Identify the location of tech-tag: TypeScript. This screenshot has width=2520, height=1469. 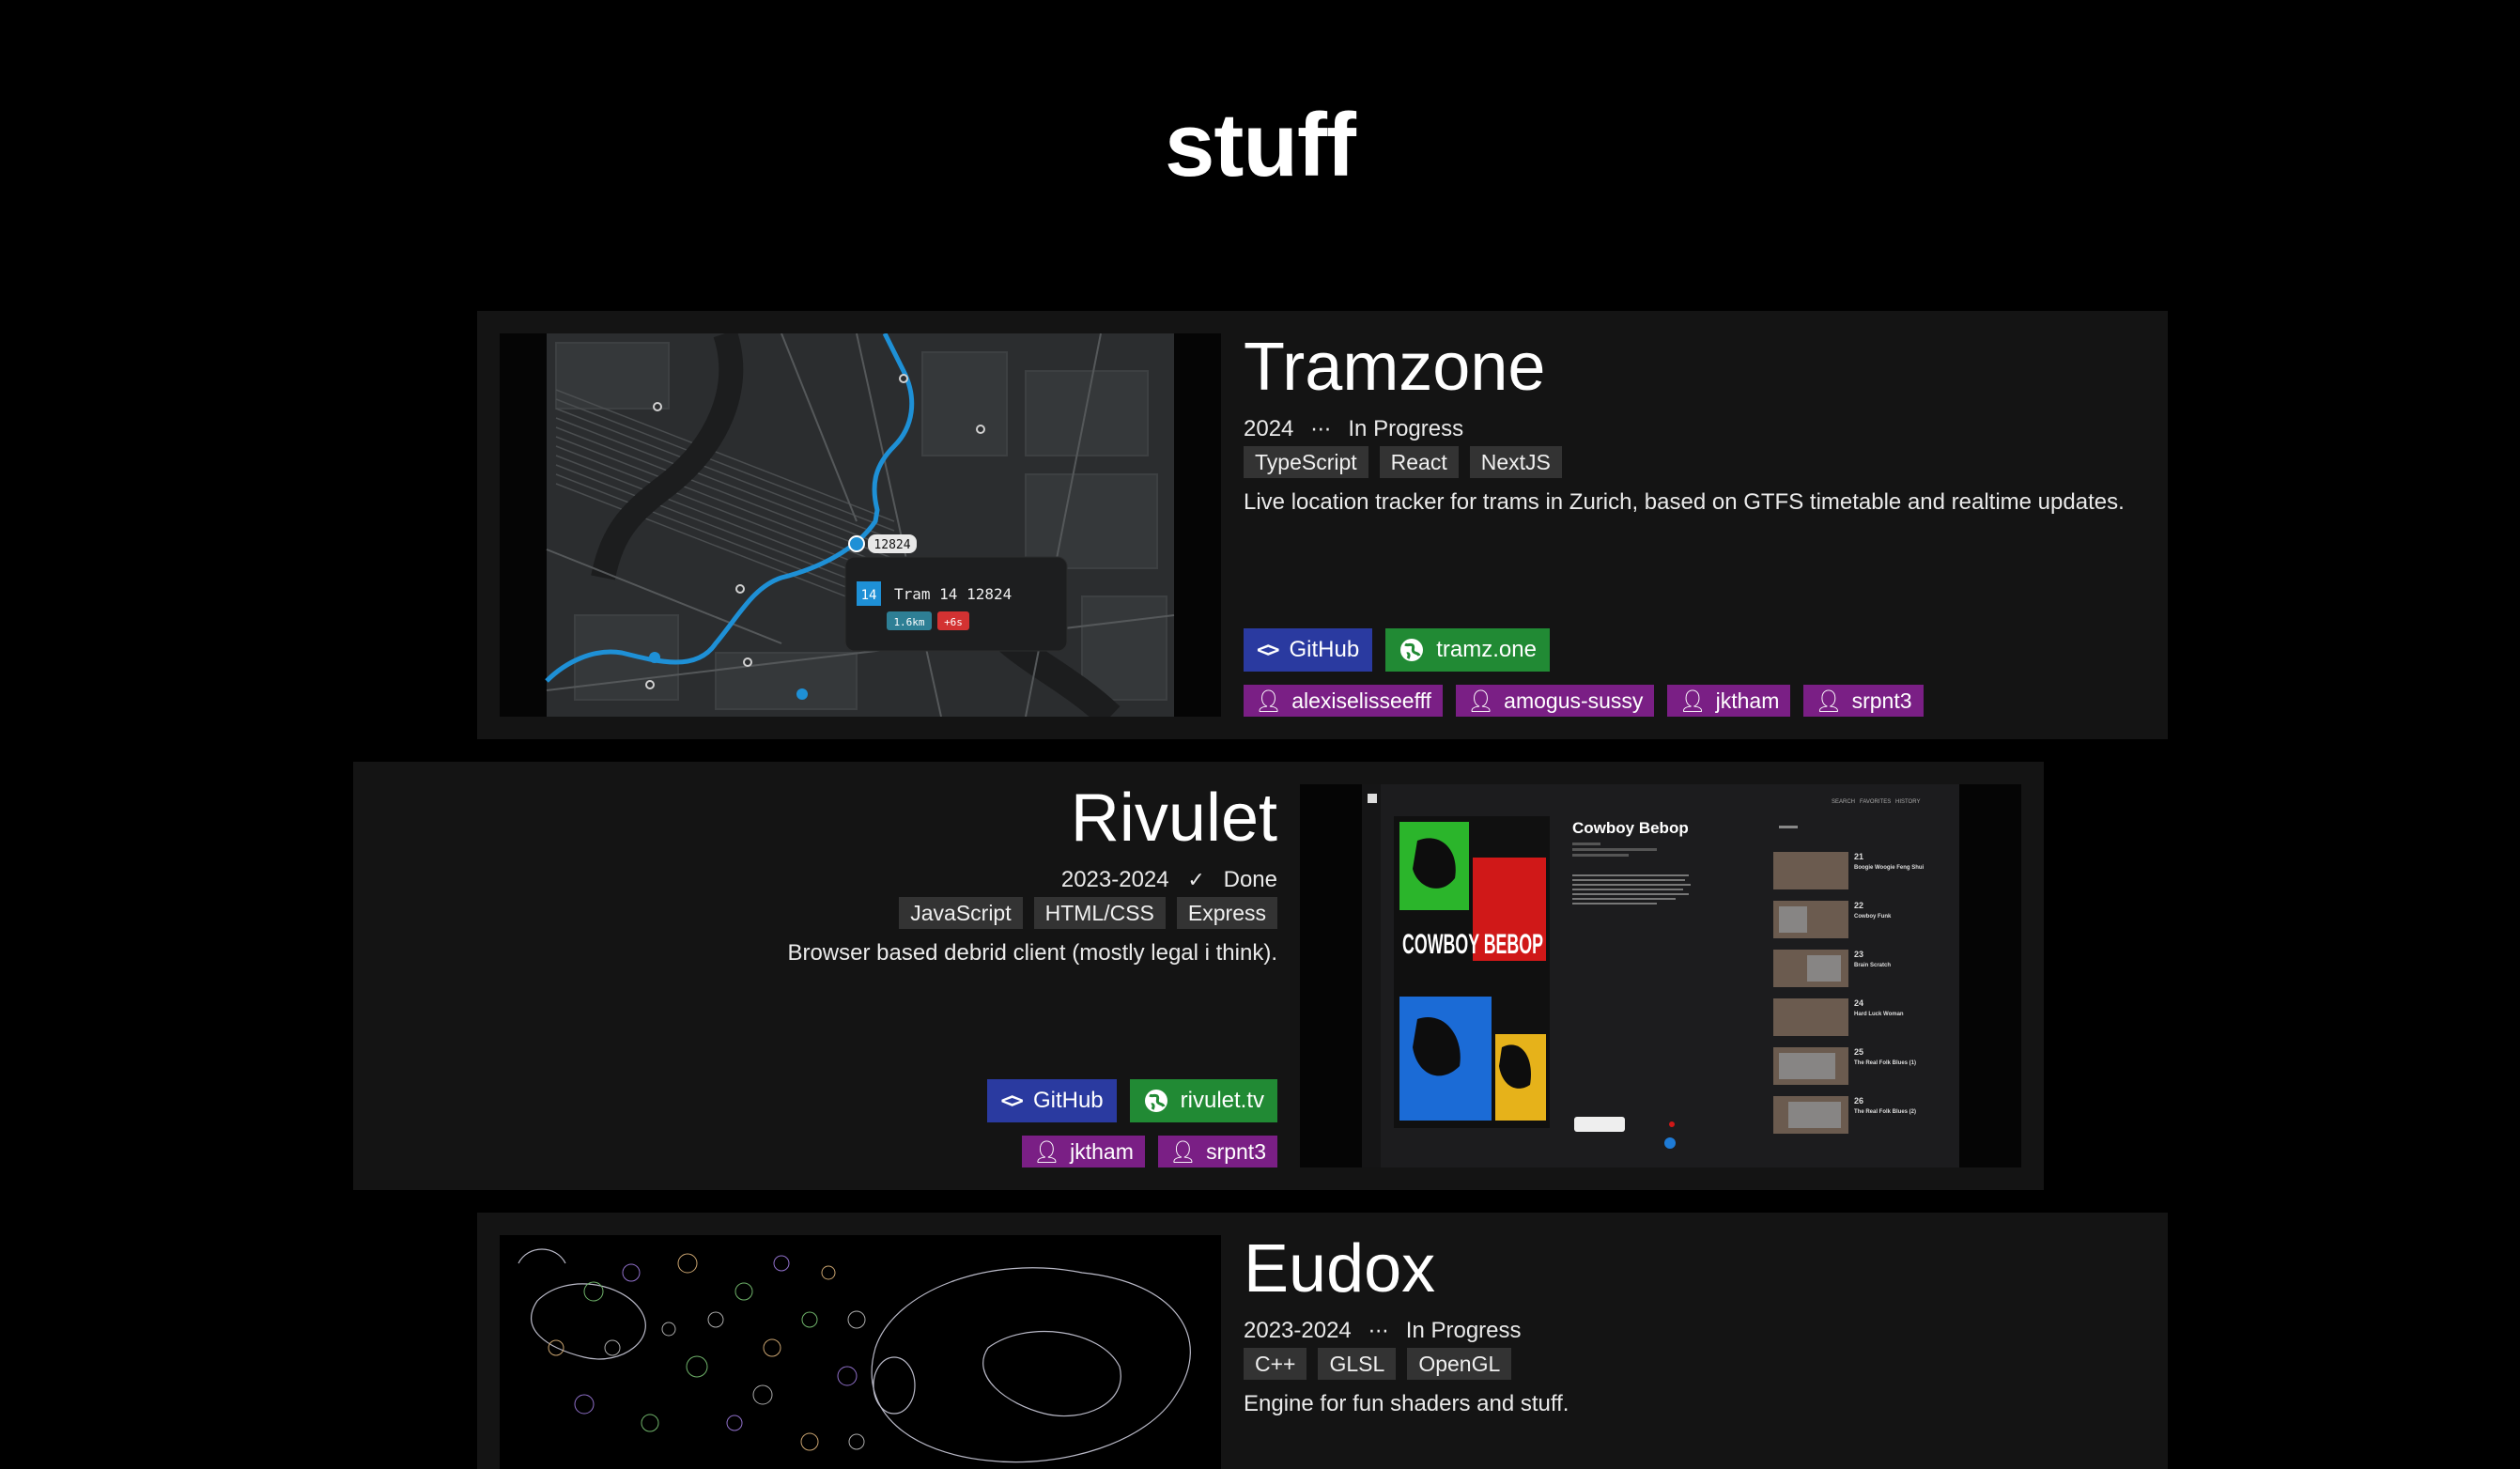
(1306, 462).